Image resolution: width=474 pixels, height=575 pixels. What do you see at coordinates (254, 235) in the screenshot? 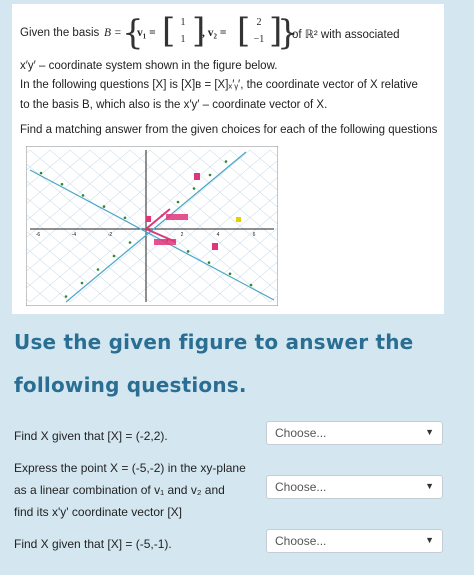
I see `x-tick-label: 6` at bounding box center [254, 235].